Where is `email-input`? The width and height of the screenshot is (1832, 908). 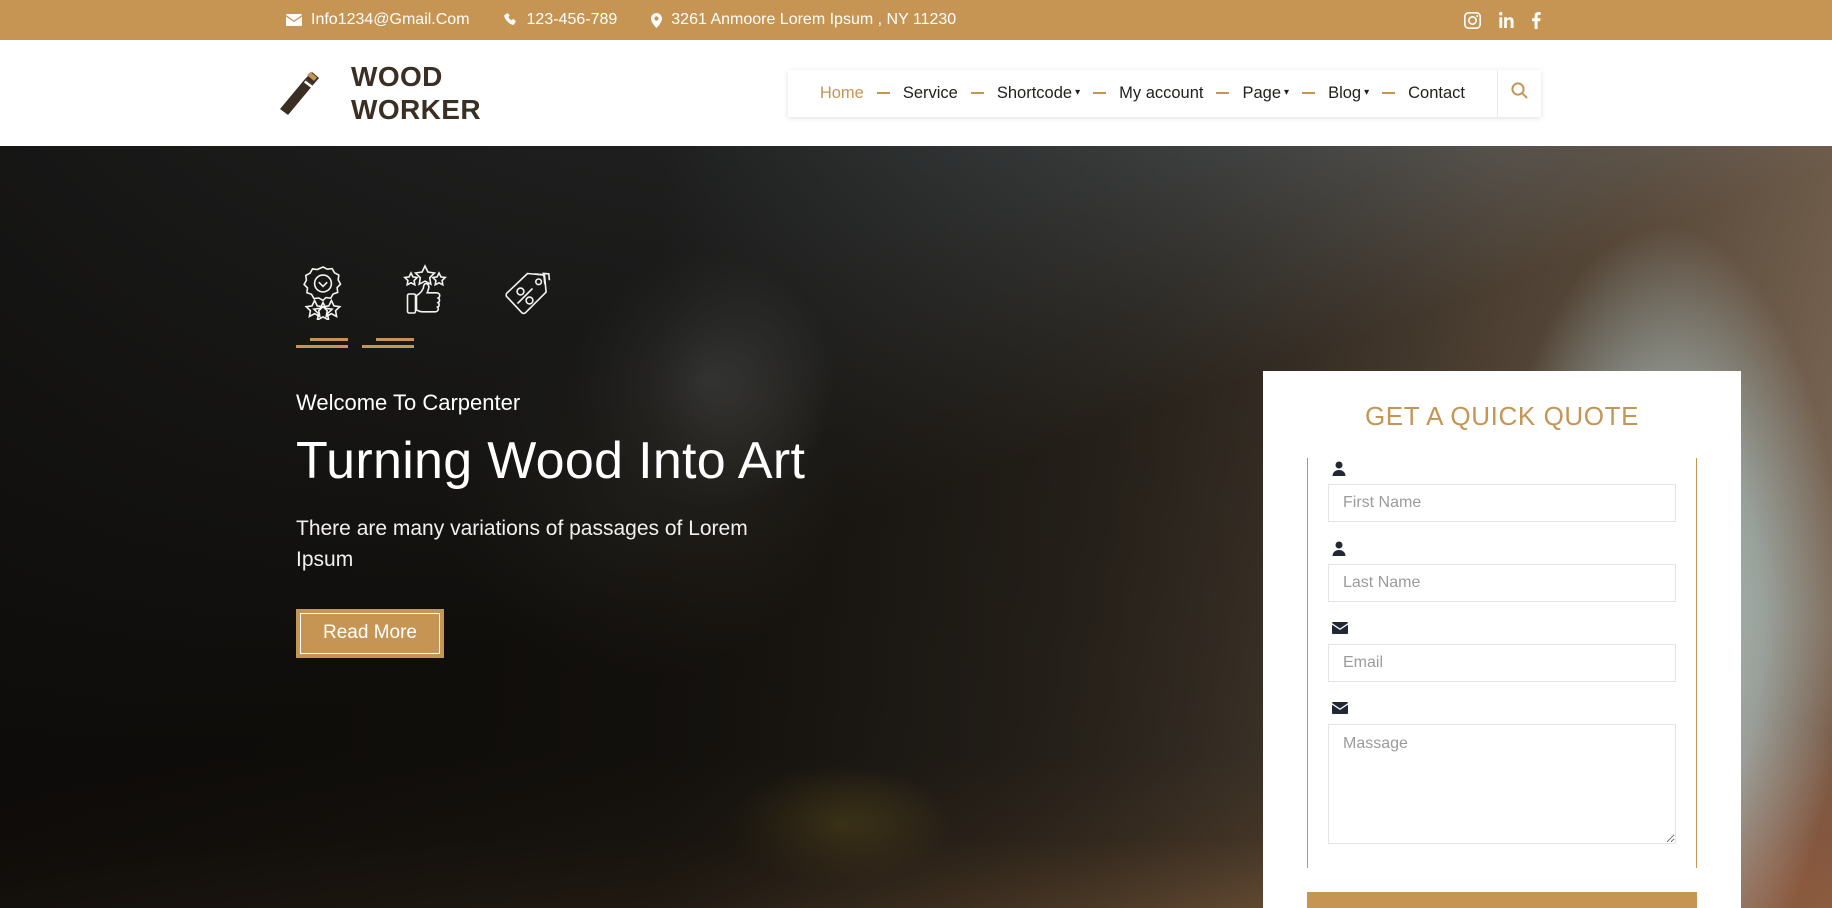
email-input is located at coordinates (1502, 663).